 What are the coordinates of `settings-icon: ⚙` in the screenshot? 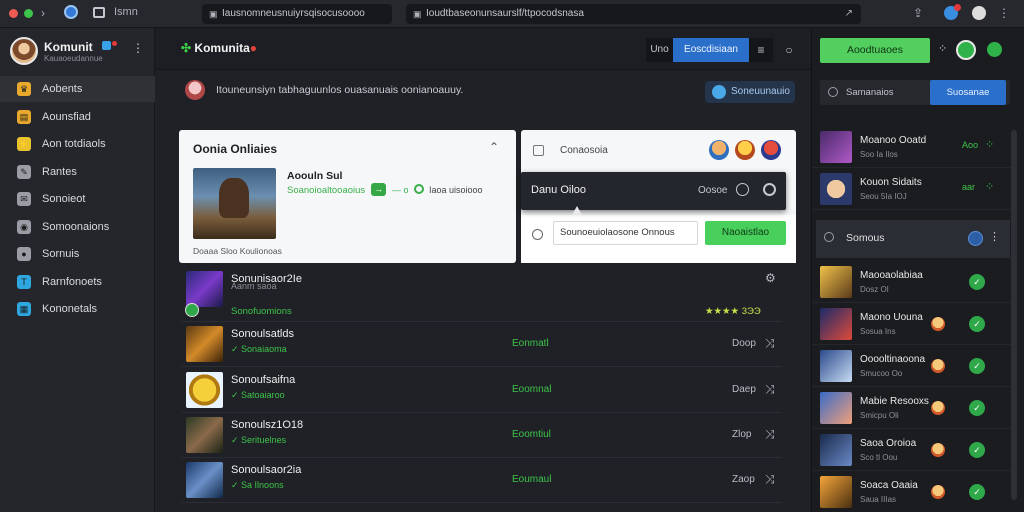 It's located at (770, 278).